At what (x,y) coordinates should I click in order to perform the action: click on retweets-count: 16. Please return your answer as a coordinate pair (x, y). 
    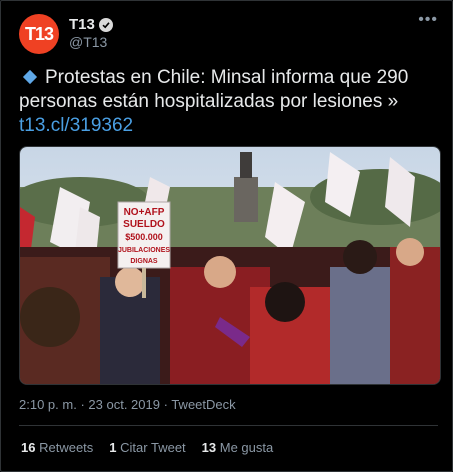
    Looking at the image, I should click on (28, 447).